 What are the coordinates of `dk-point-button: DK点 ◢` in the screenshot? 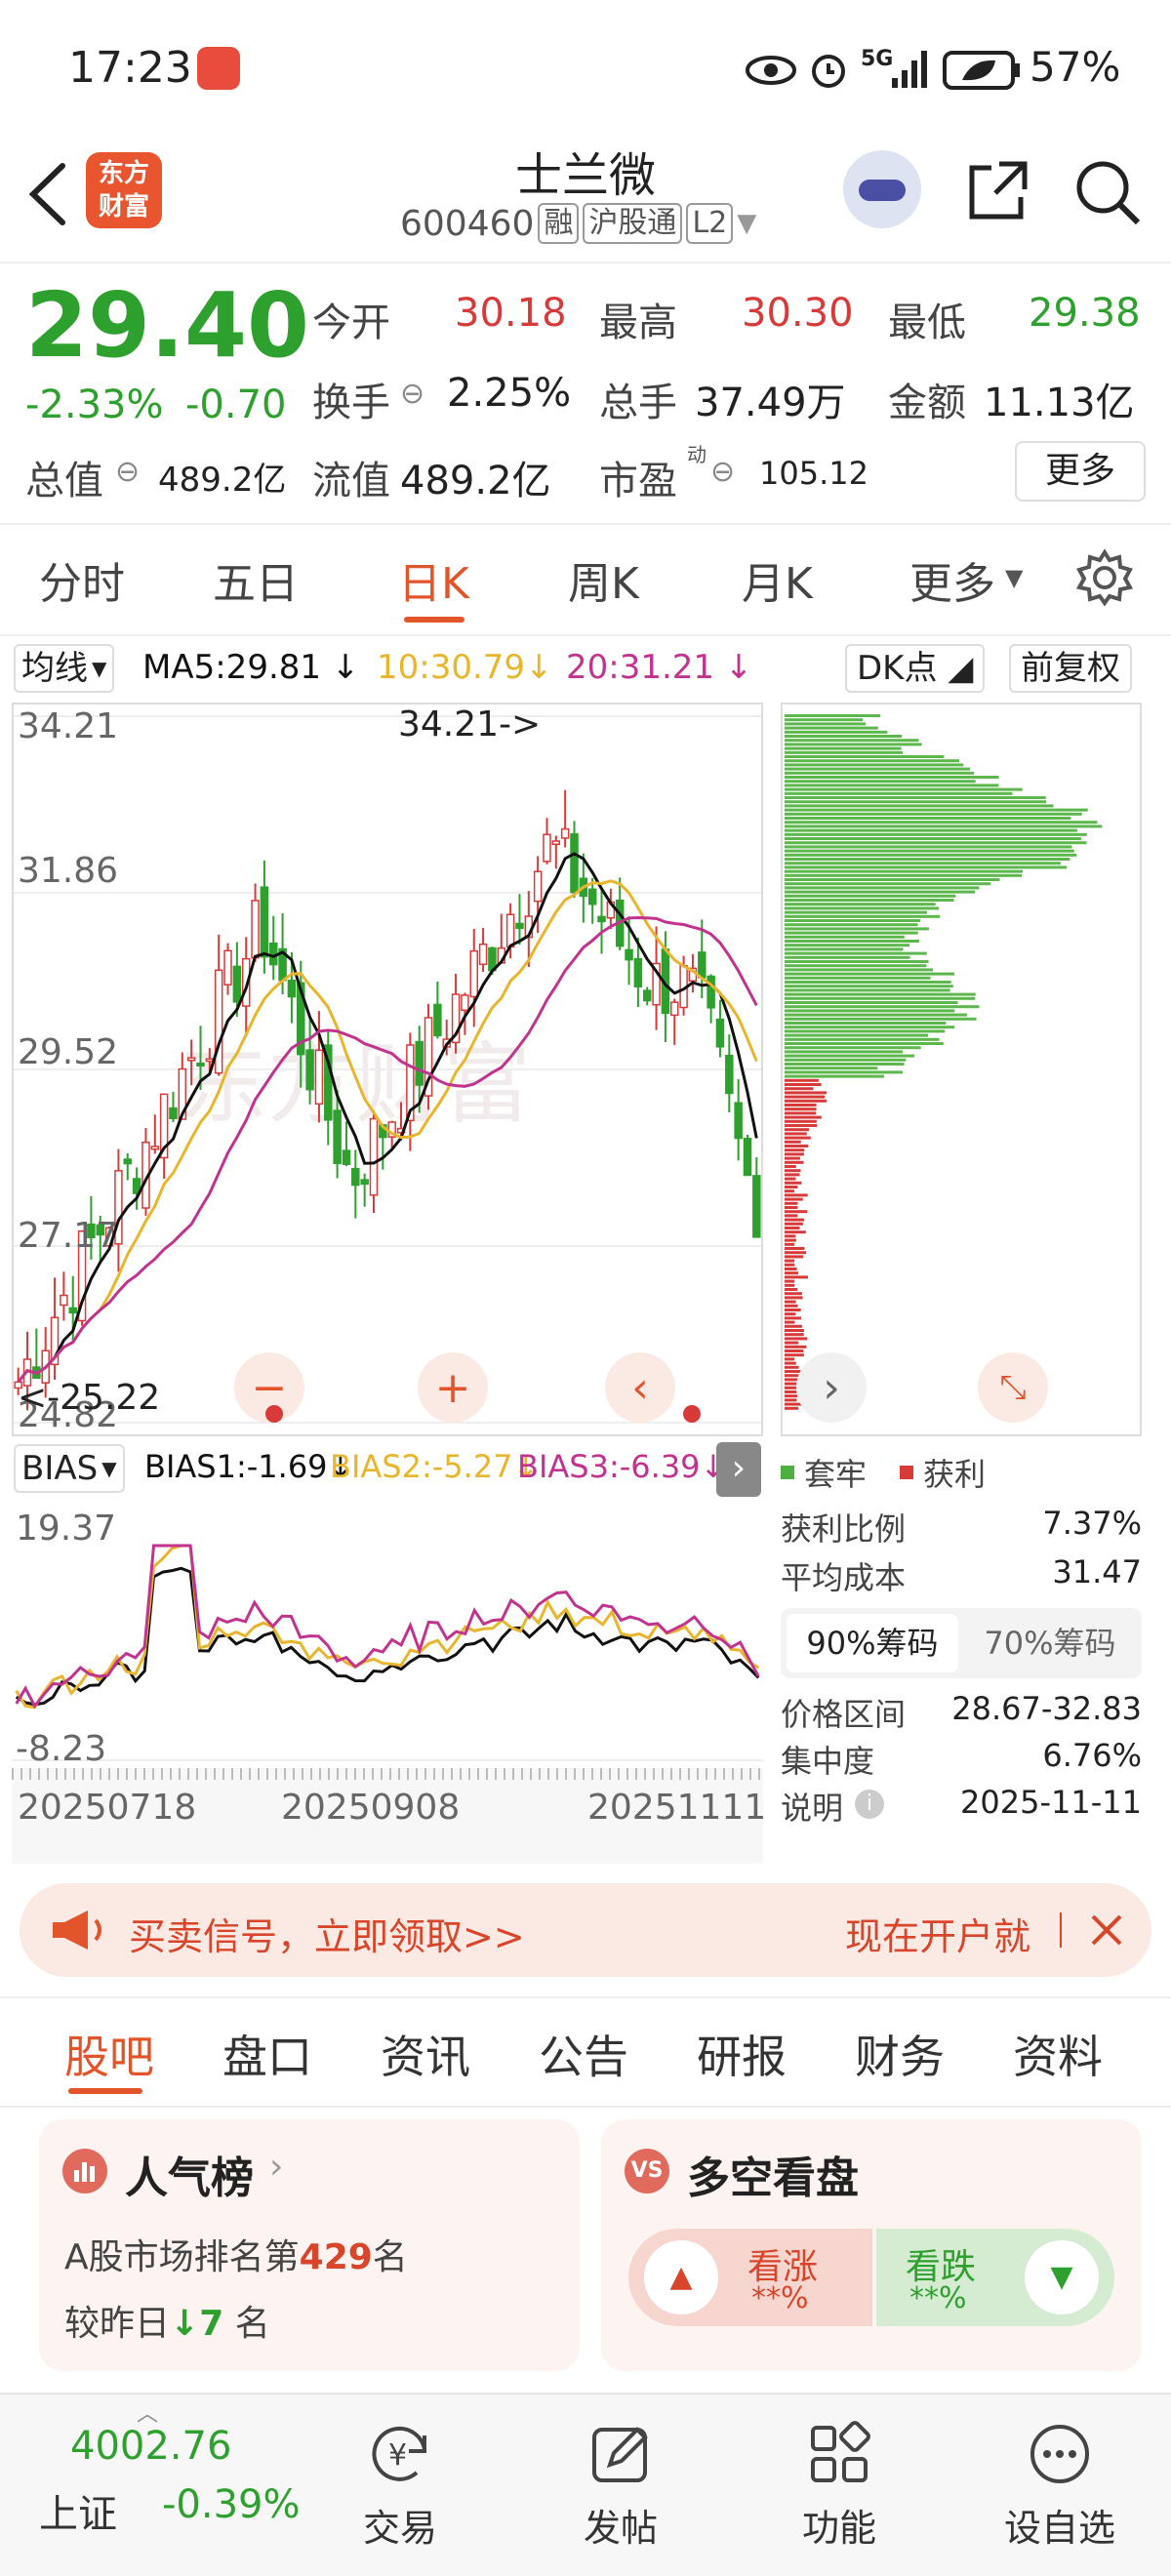 It's located at (915, 668).